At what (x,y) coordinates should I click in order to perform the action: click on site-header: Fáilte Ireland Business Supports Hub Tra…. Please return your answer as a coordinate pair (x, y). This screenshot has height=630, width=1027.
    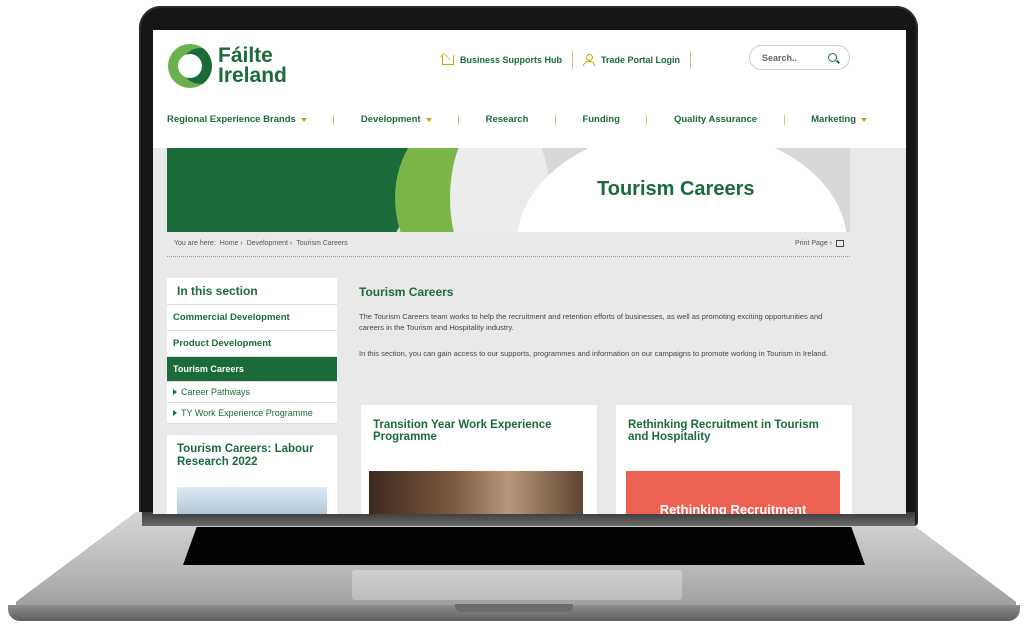
    Looking at the image, I should click on (529, 89).